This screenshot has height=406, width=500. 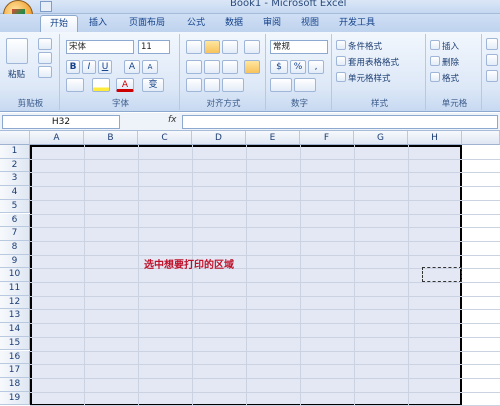 What do you see at coordinates (15, 371) in the screenshot?
I see `row-header: 17` at bounding box center [15, 371].